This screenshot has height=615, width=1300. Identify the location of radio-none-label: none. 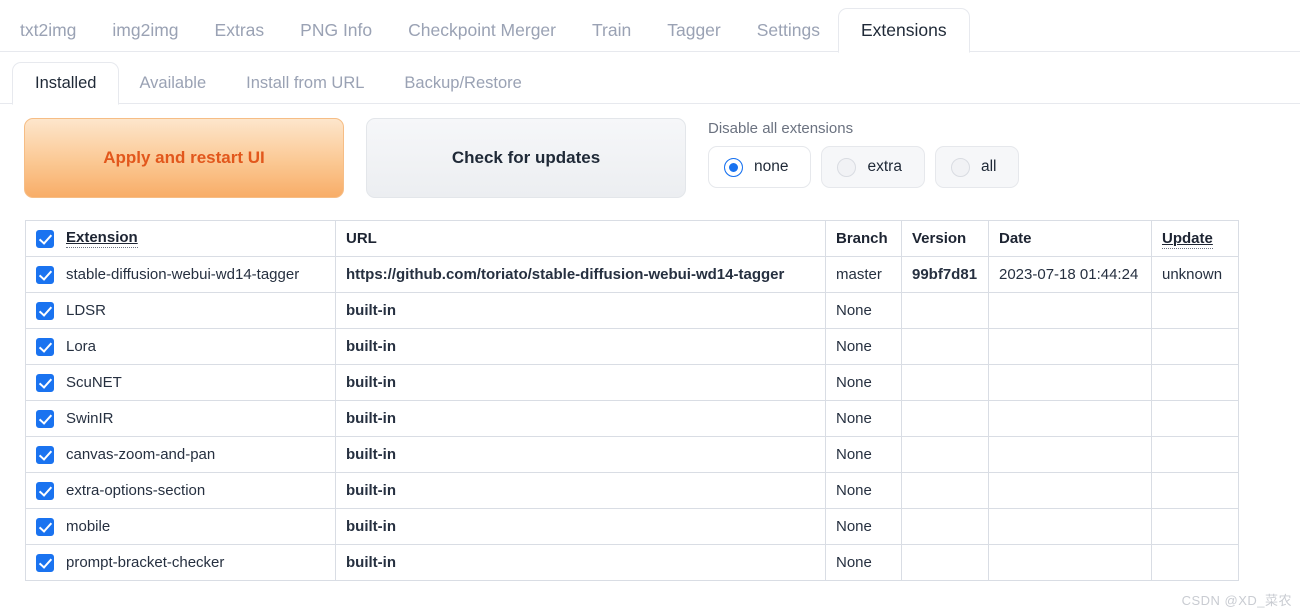
(771, 166).